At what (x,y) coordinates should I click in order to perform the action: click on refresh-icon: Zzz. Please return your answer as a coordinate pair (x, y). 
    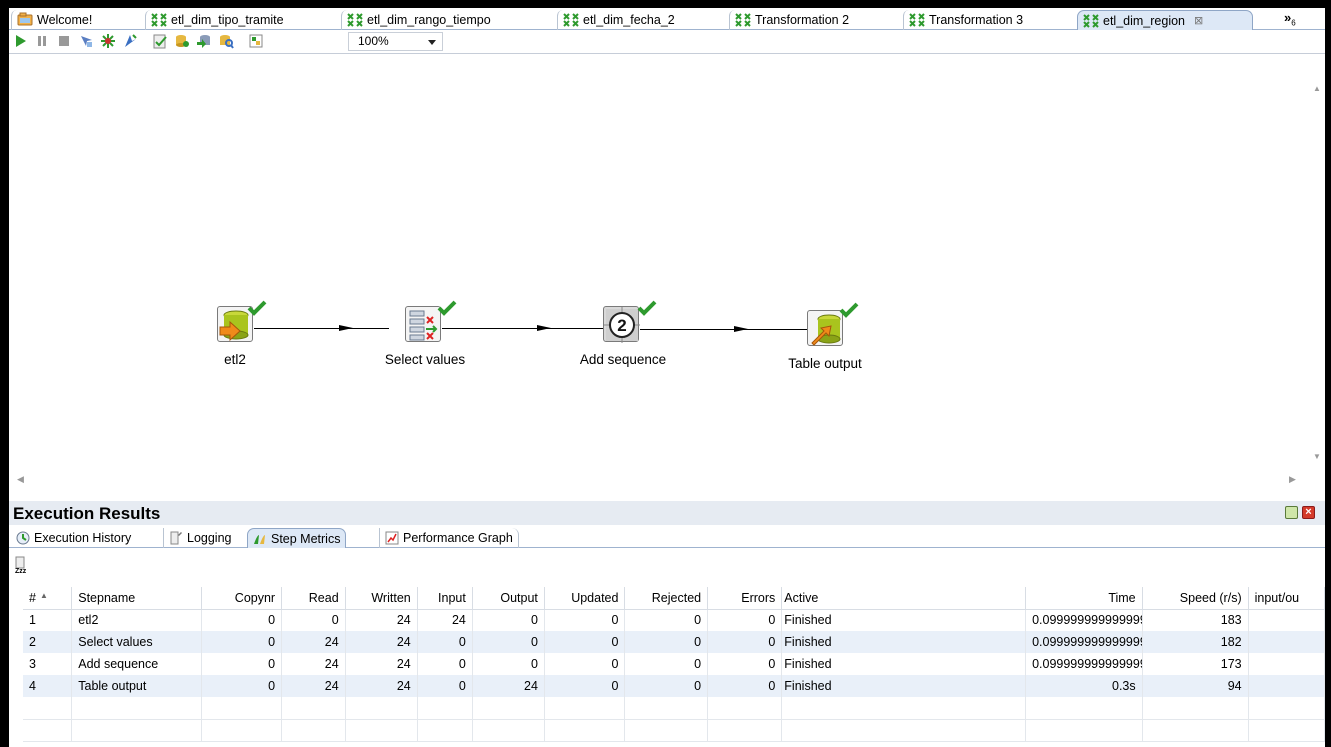
    Looking at the image, I should click on (22, 565).